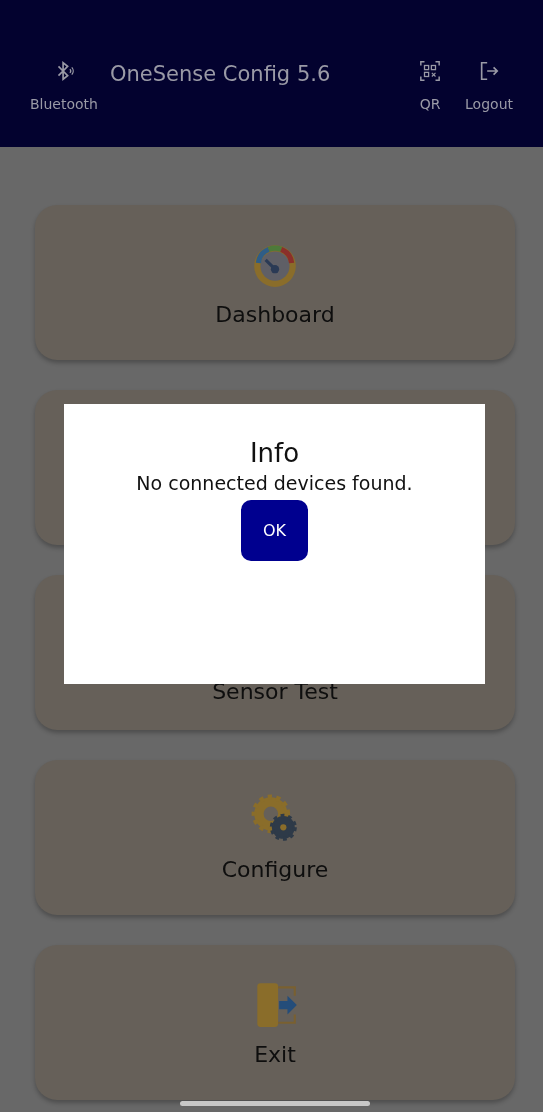 This screenshot has width=543, height=1112. Describe the element at coordinates (275, 314) in the screenshot. I see `card-label: Dashboard` at that location.